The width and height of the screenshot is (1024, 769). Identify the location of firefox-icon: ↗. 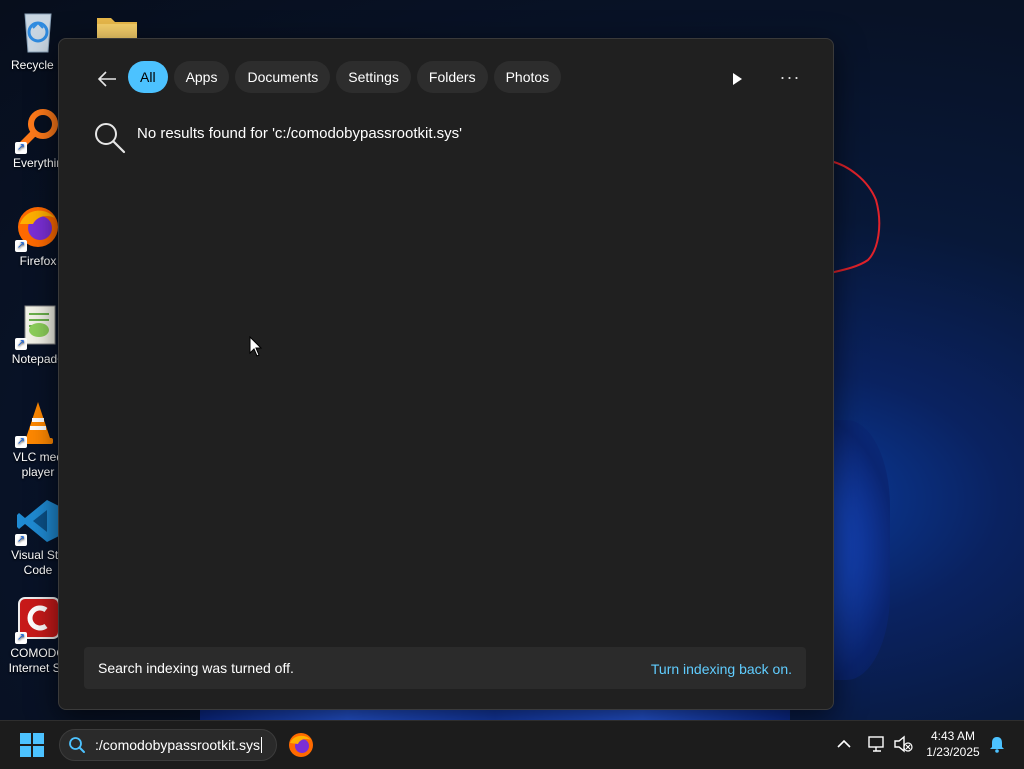
(38, 228).